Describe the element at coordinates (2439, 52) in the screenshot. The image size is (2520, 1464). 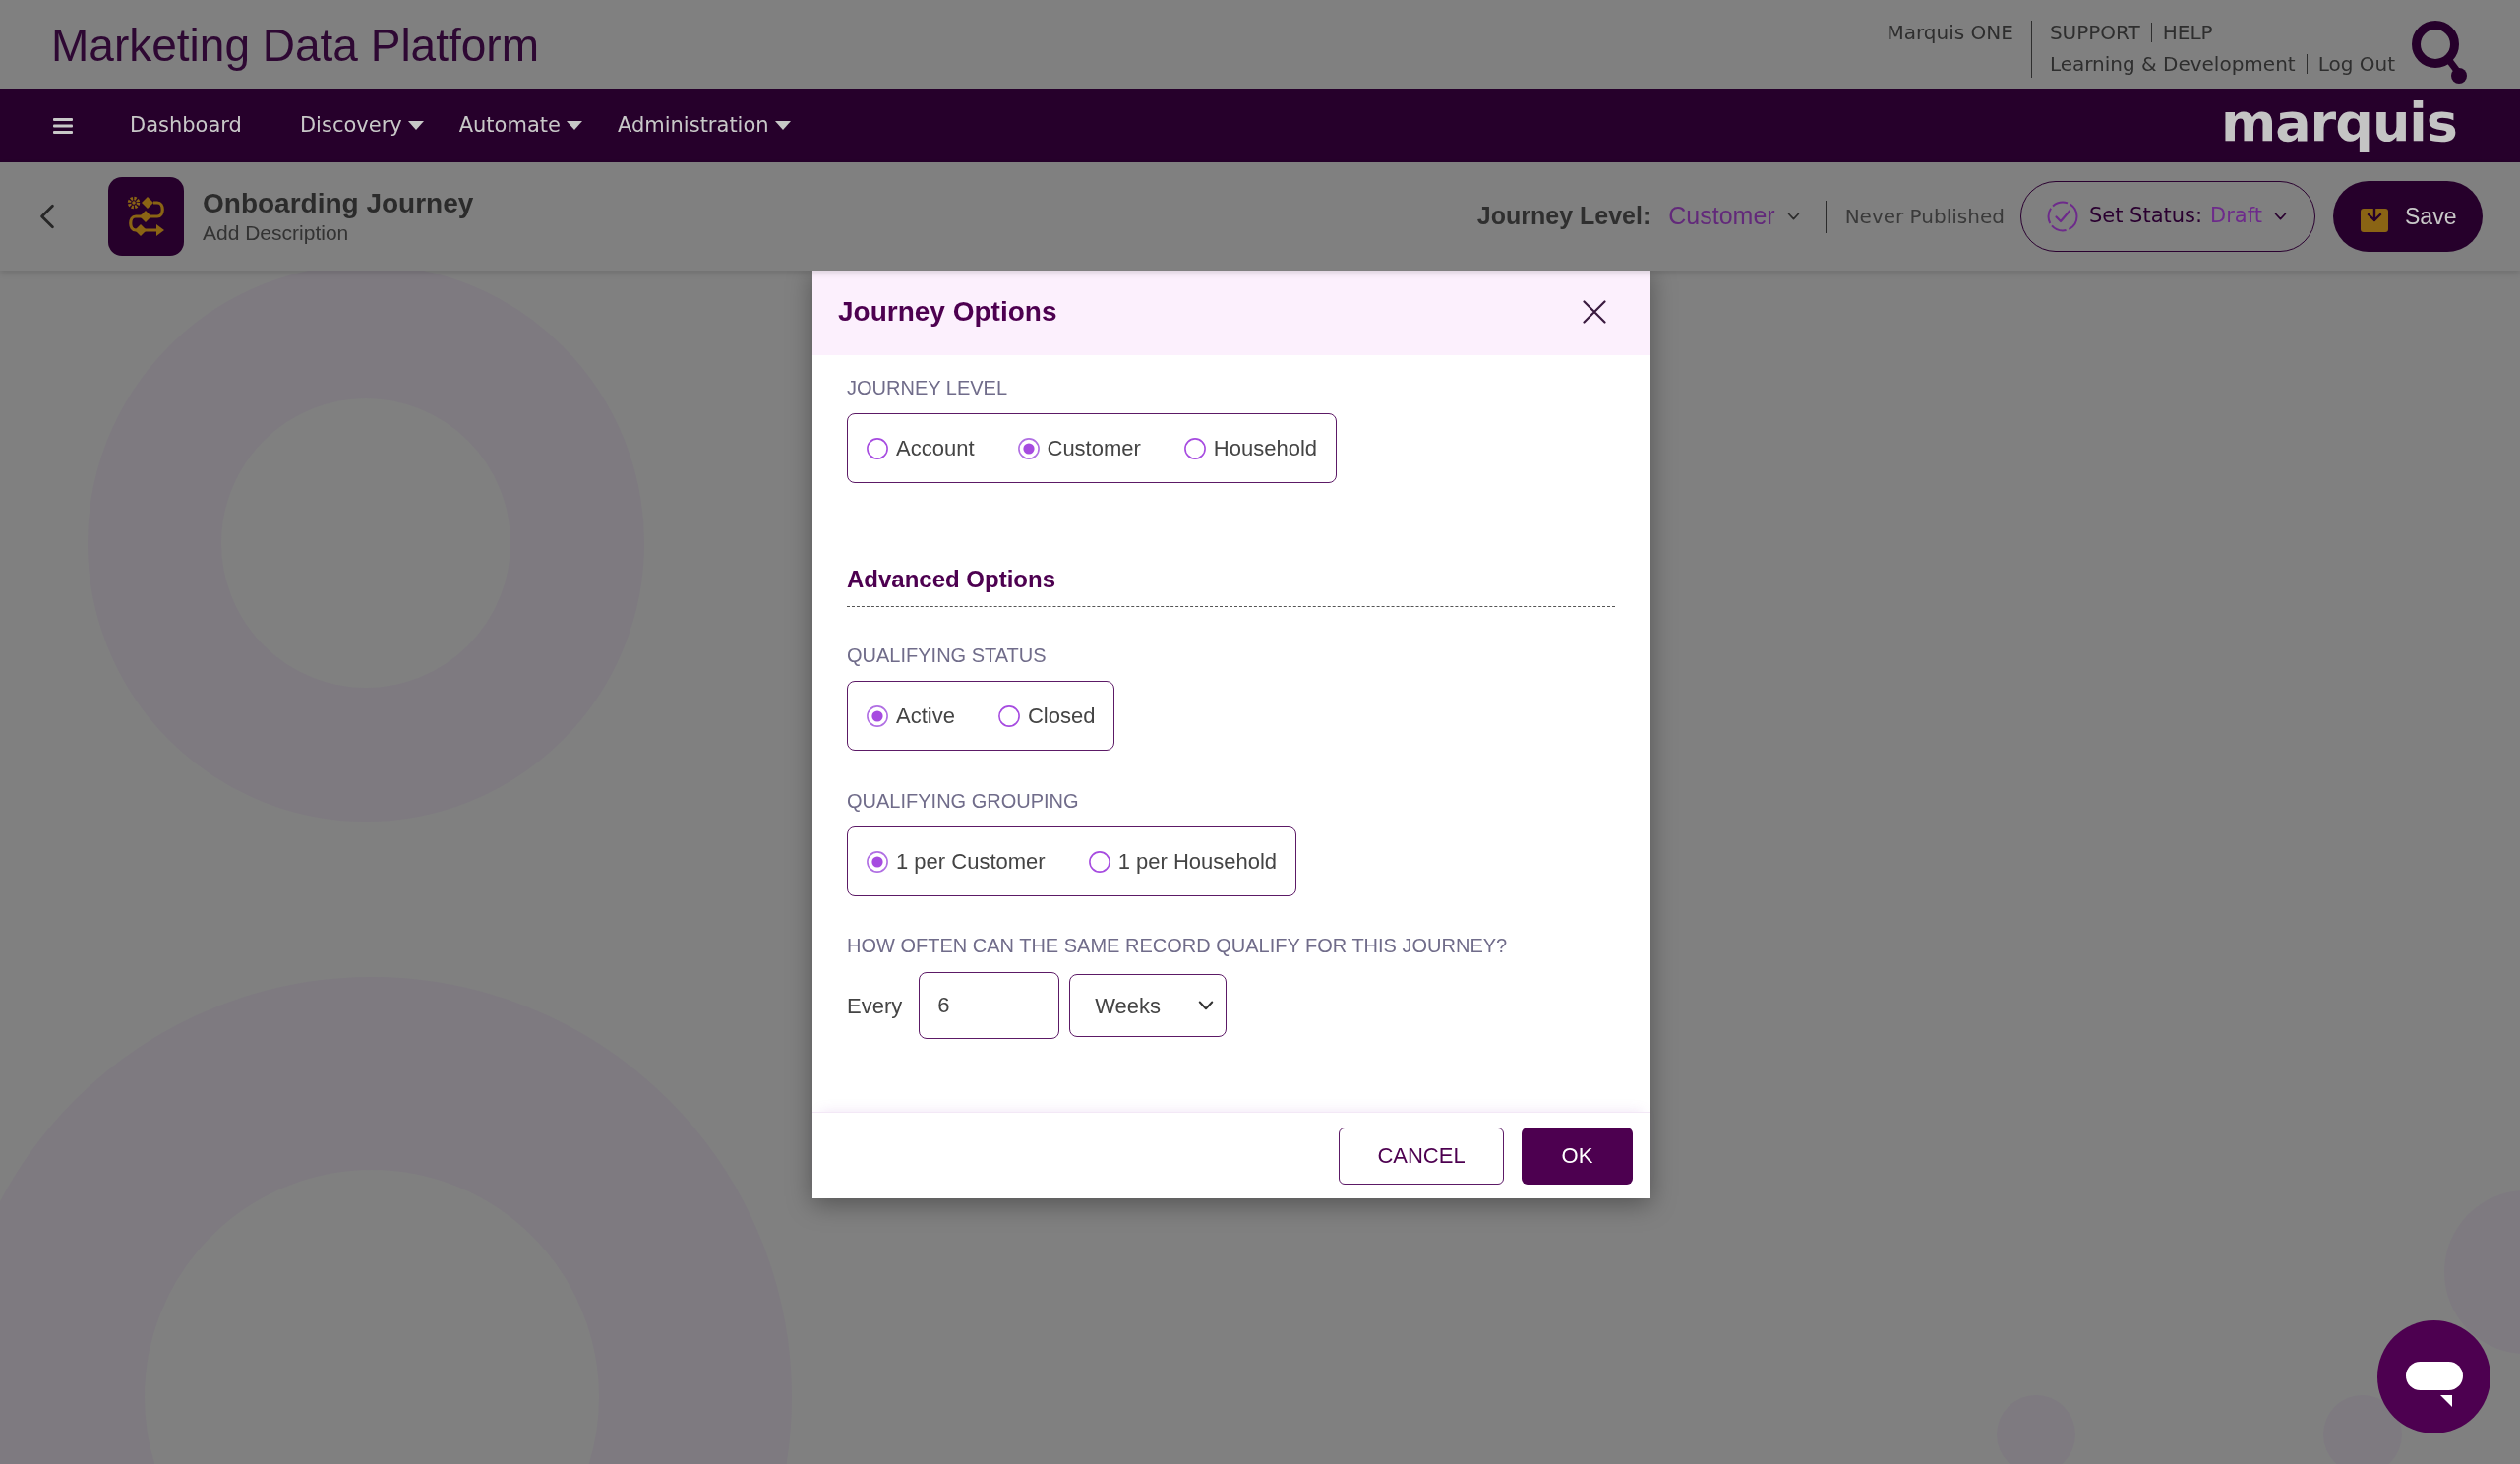
I see `search-icon` at that location.